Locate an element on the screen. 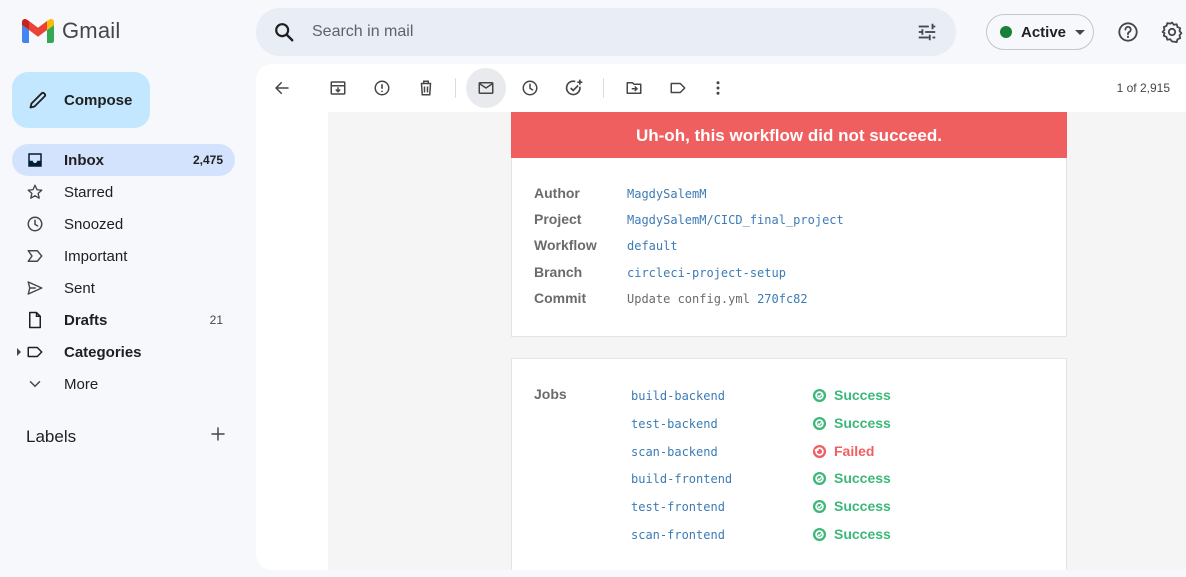  pagination-text: 1 of 2,915 is located at coordinates (1143, 88).